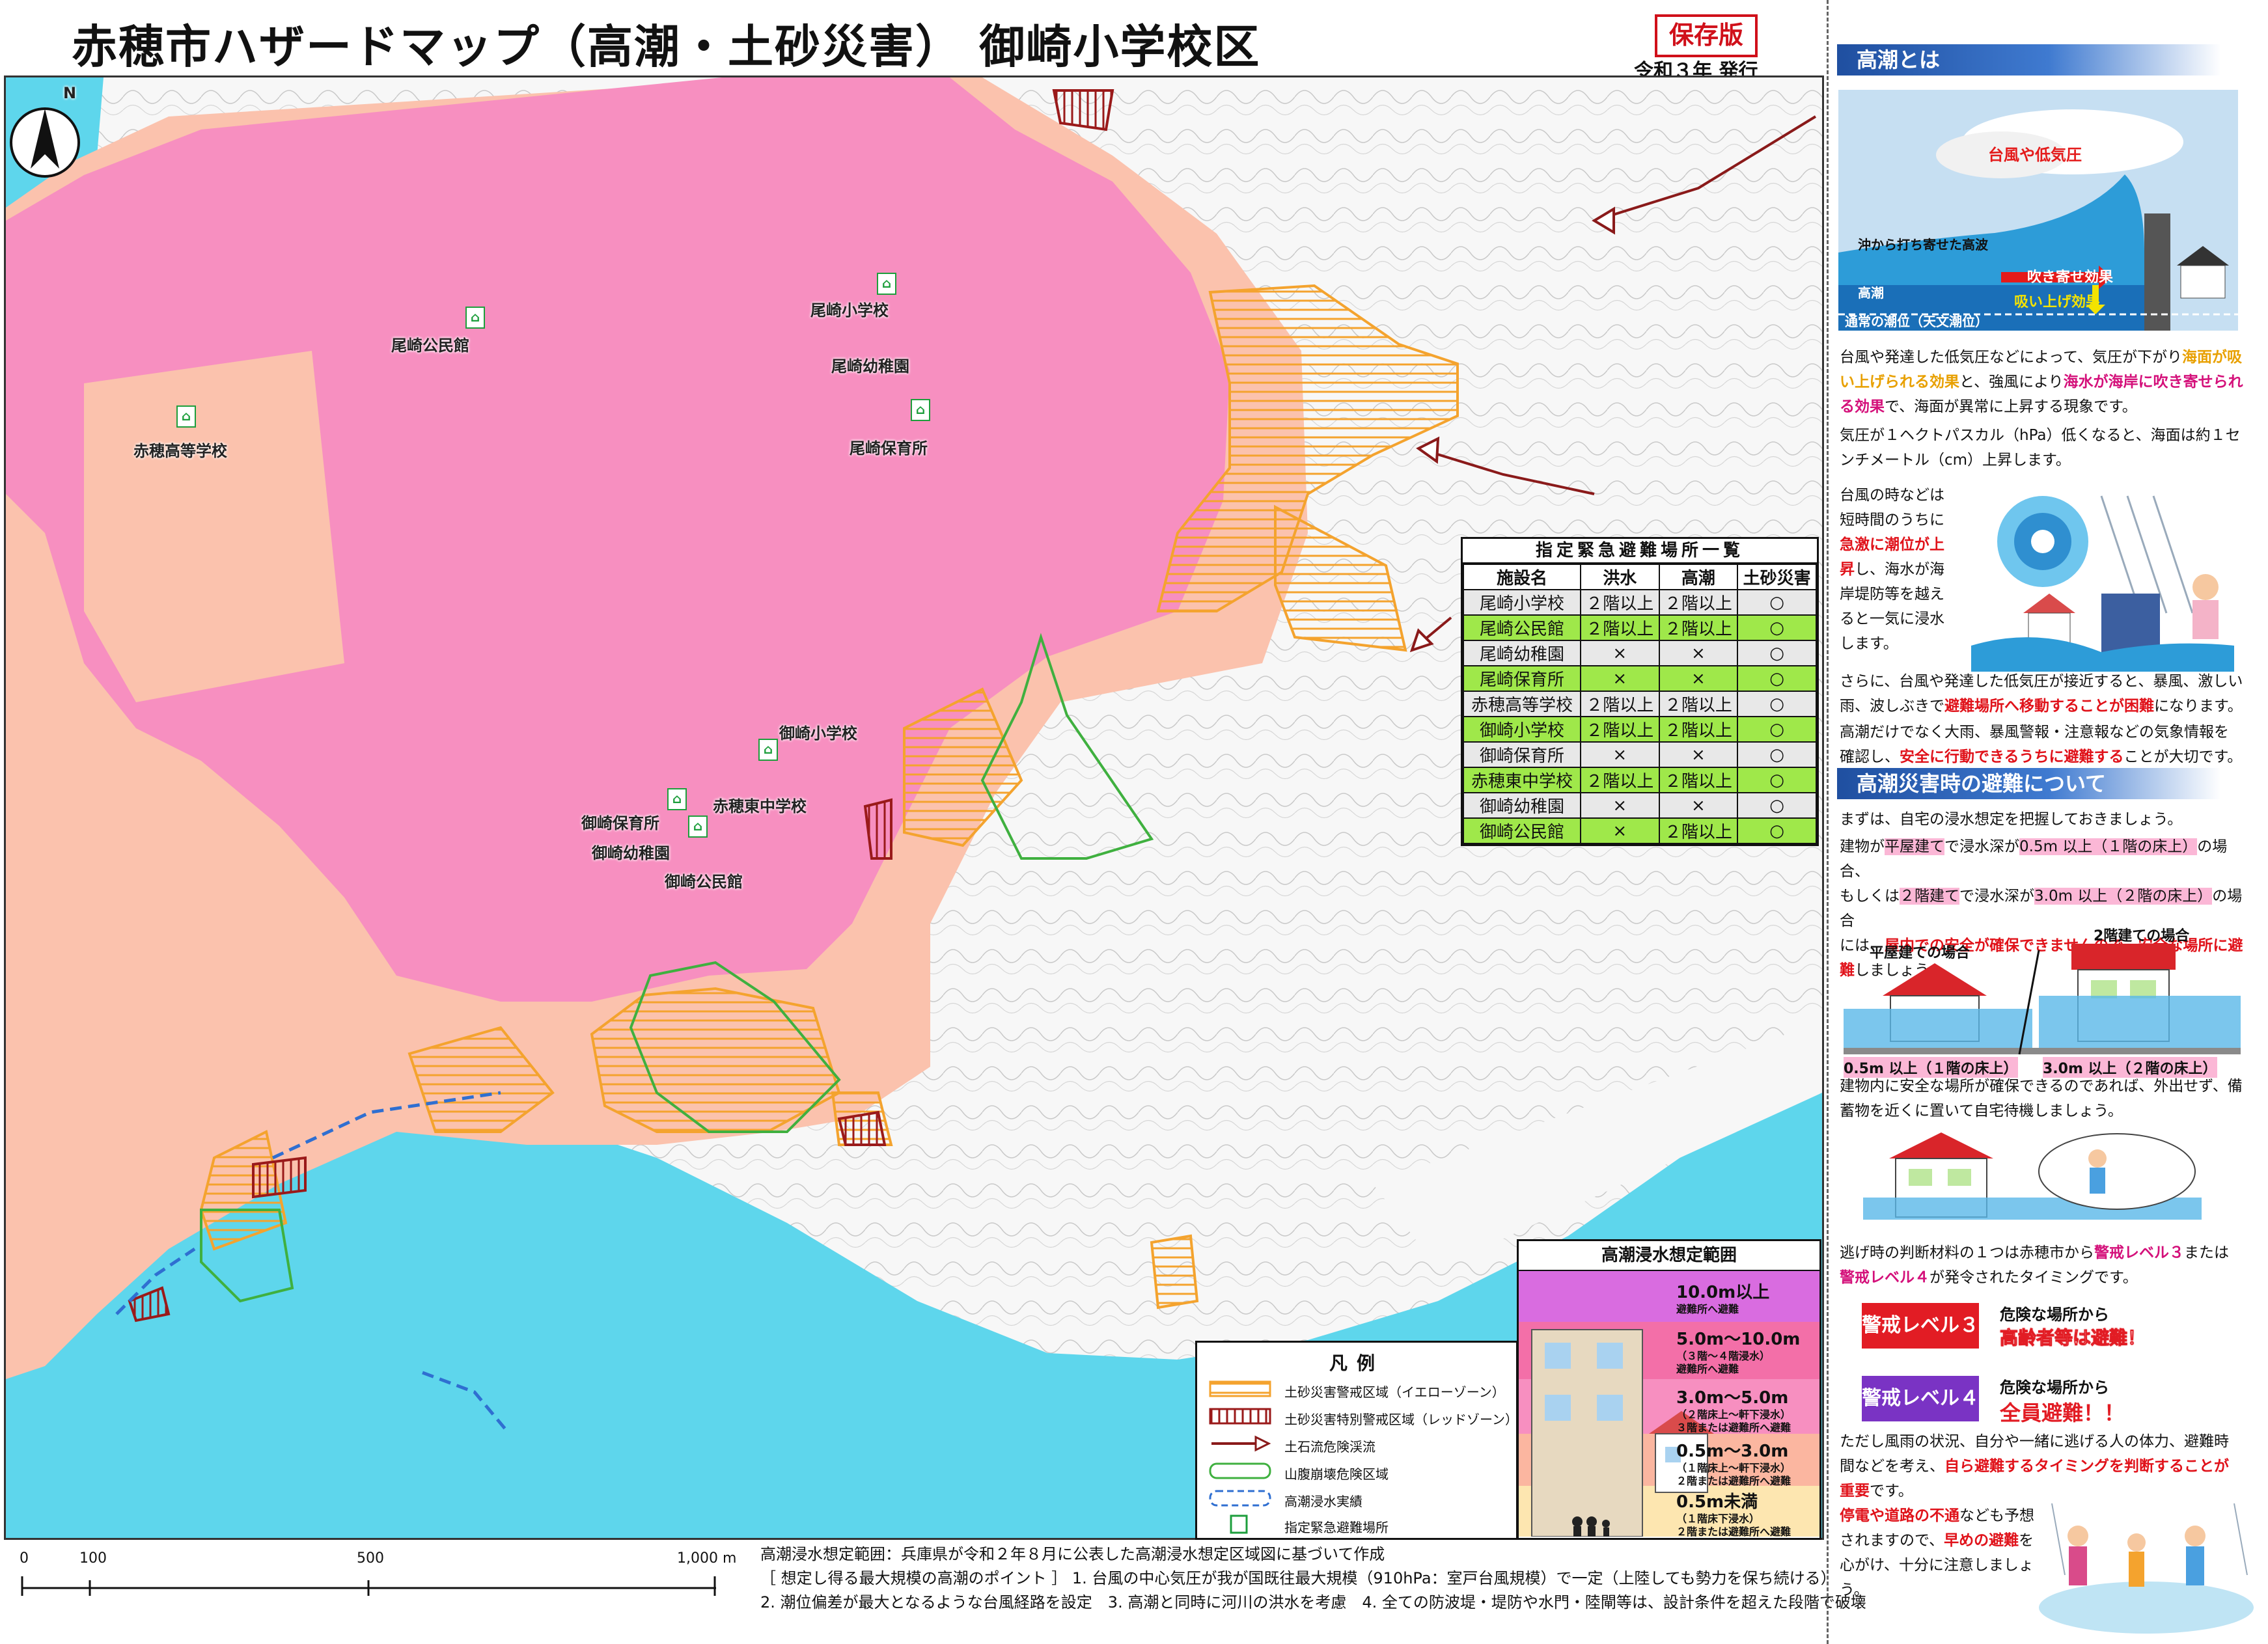 The width and height of the screenshot is (2268, 1644). What do you see at coordinates (430, 344) in the screenshot?
I see `facility-label: 尾崎公民館` at bounding box center [430, 344].